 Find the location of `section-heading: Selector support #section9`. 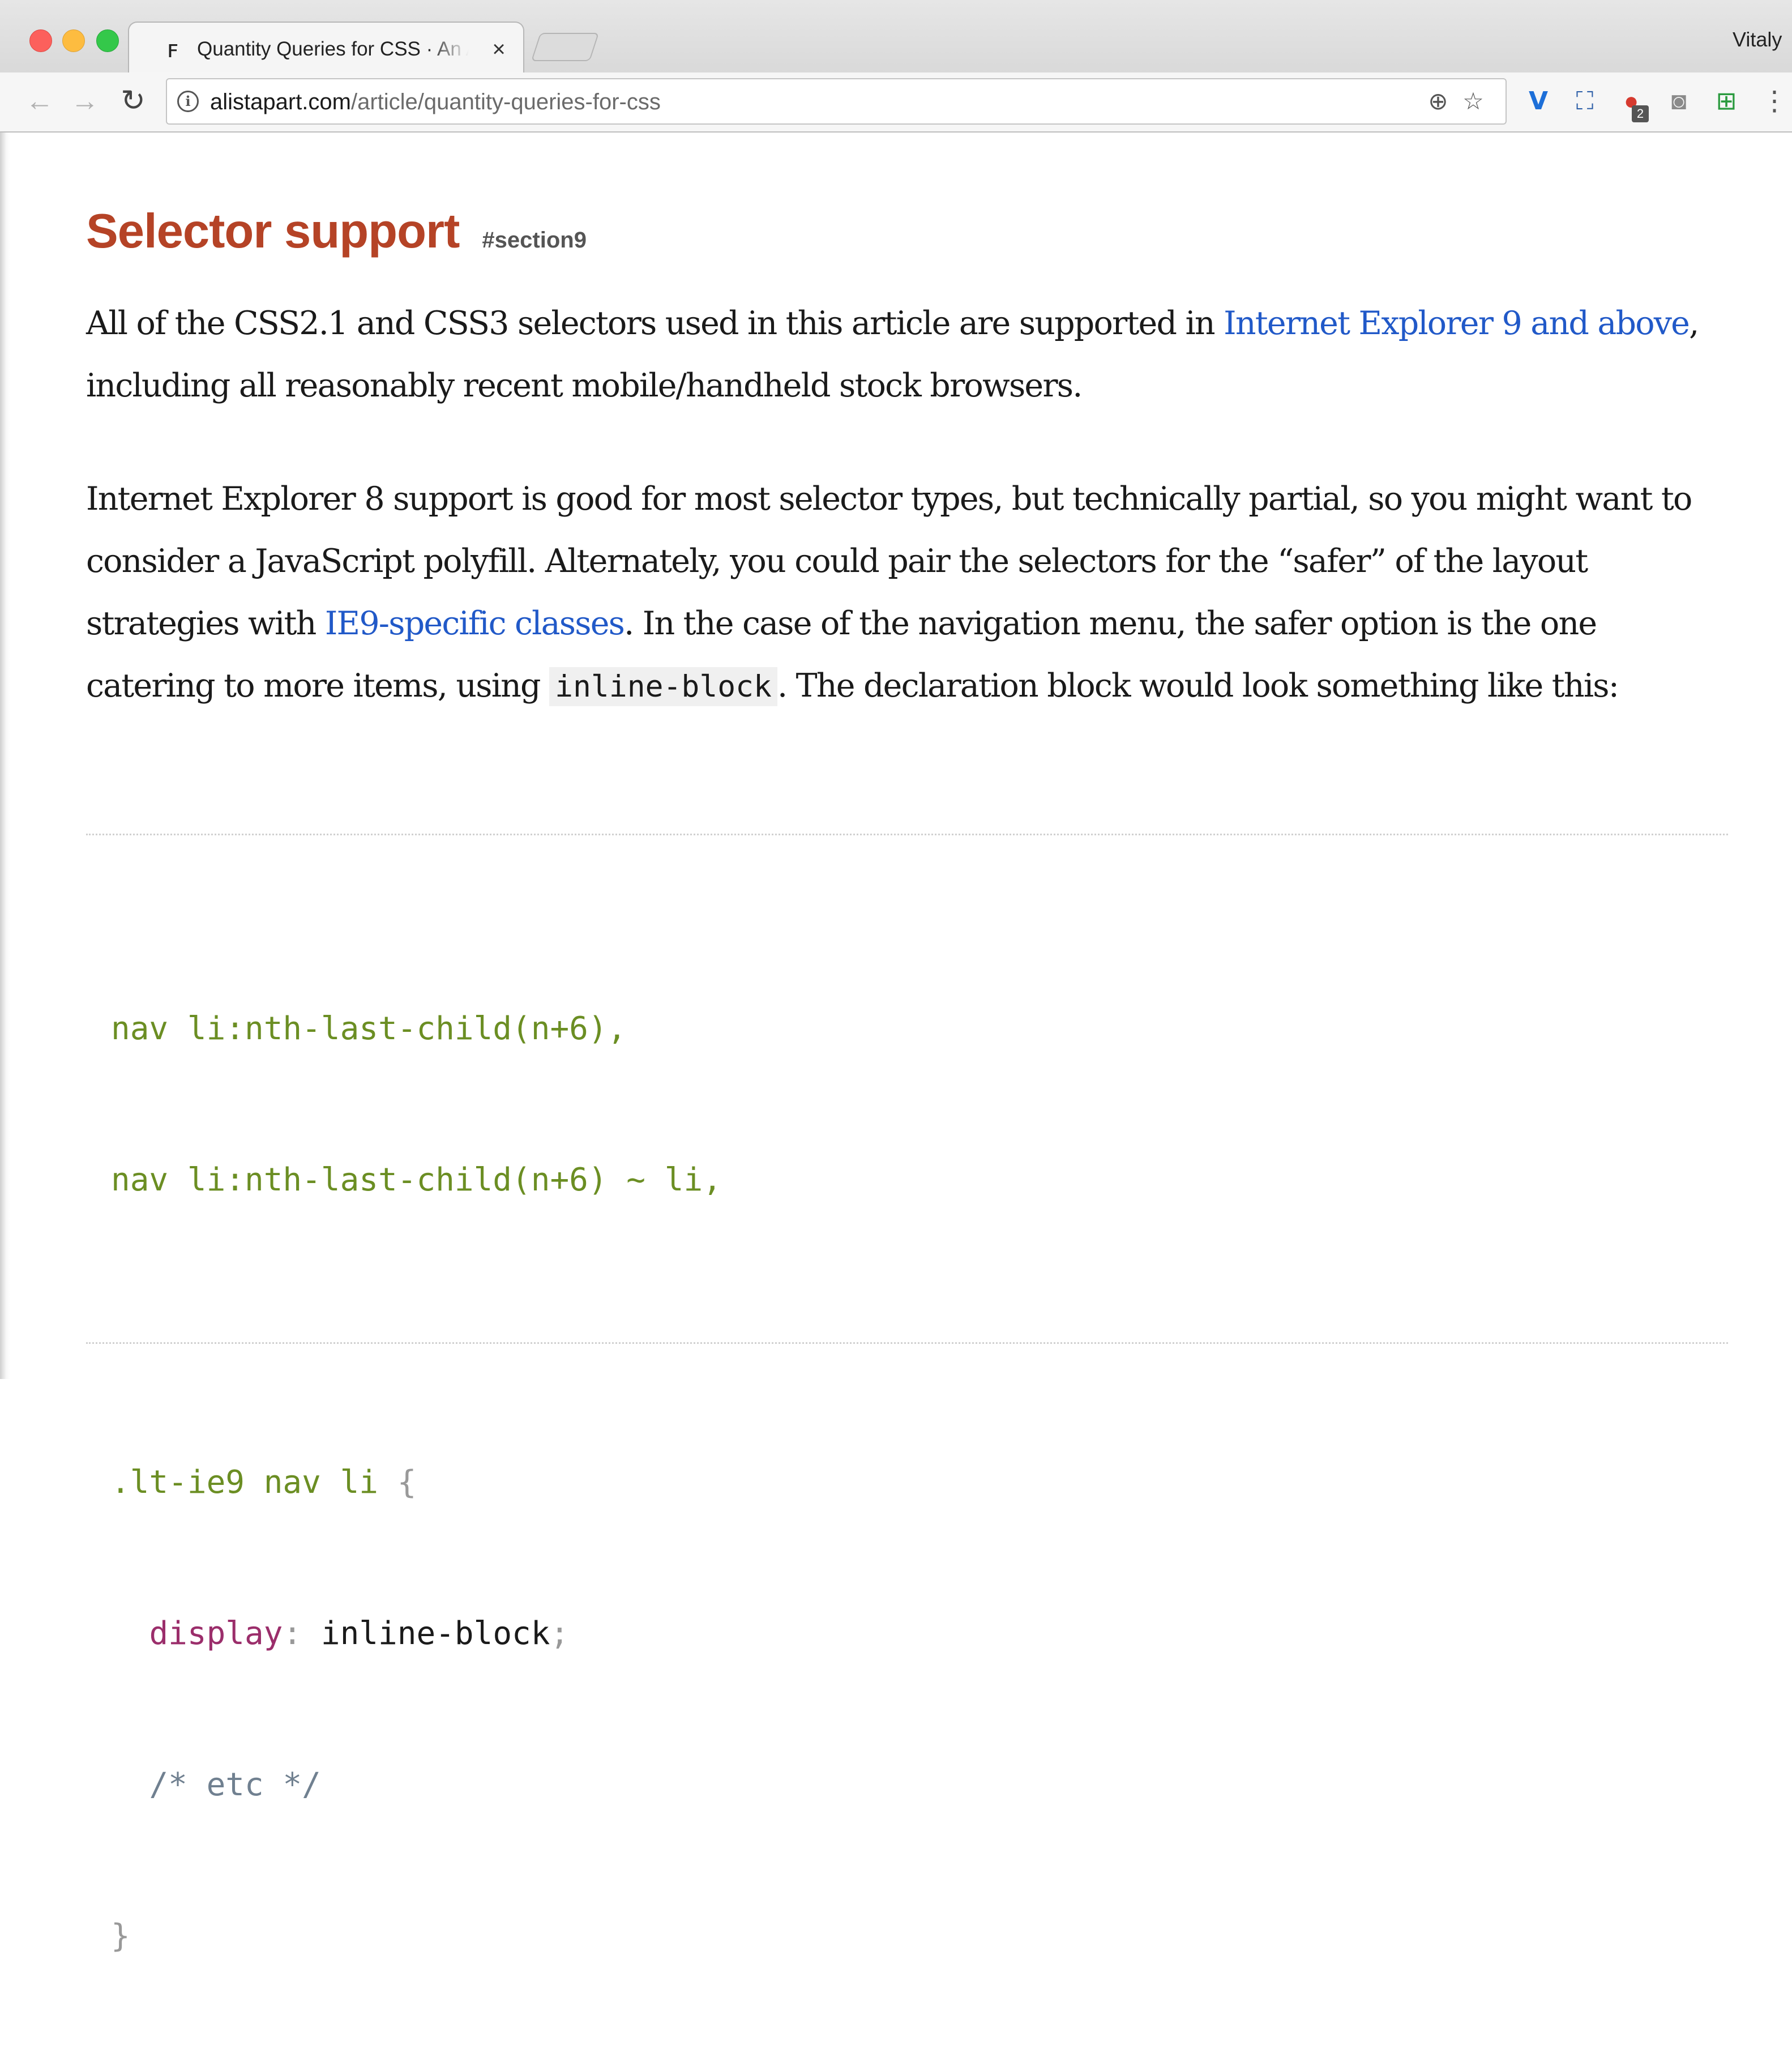

section-heading: Selector support #section9 is located at coordinates (337, 231).